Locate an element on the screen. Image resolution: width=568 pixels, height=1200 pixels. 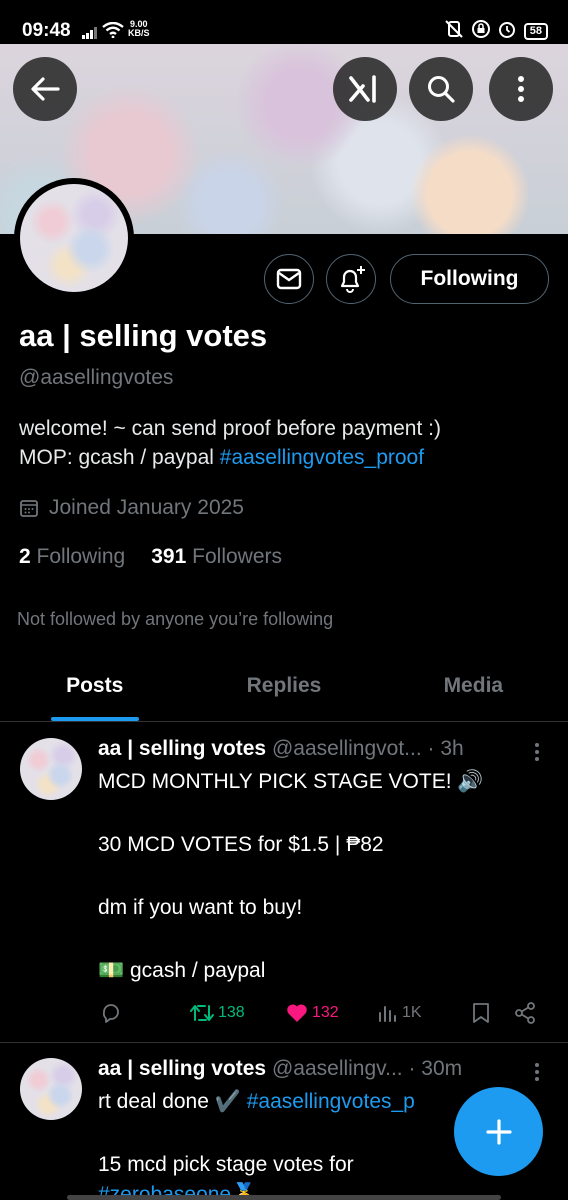
alarm-icon is located at coordinates (507, 31).